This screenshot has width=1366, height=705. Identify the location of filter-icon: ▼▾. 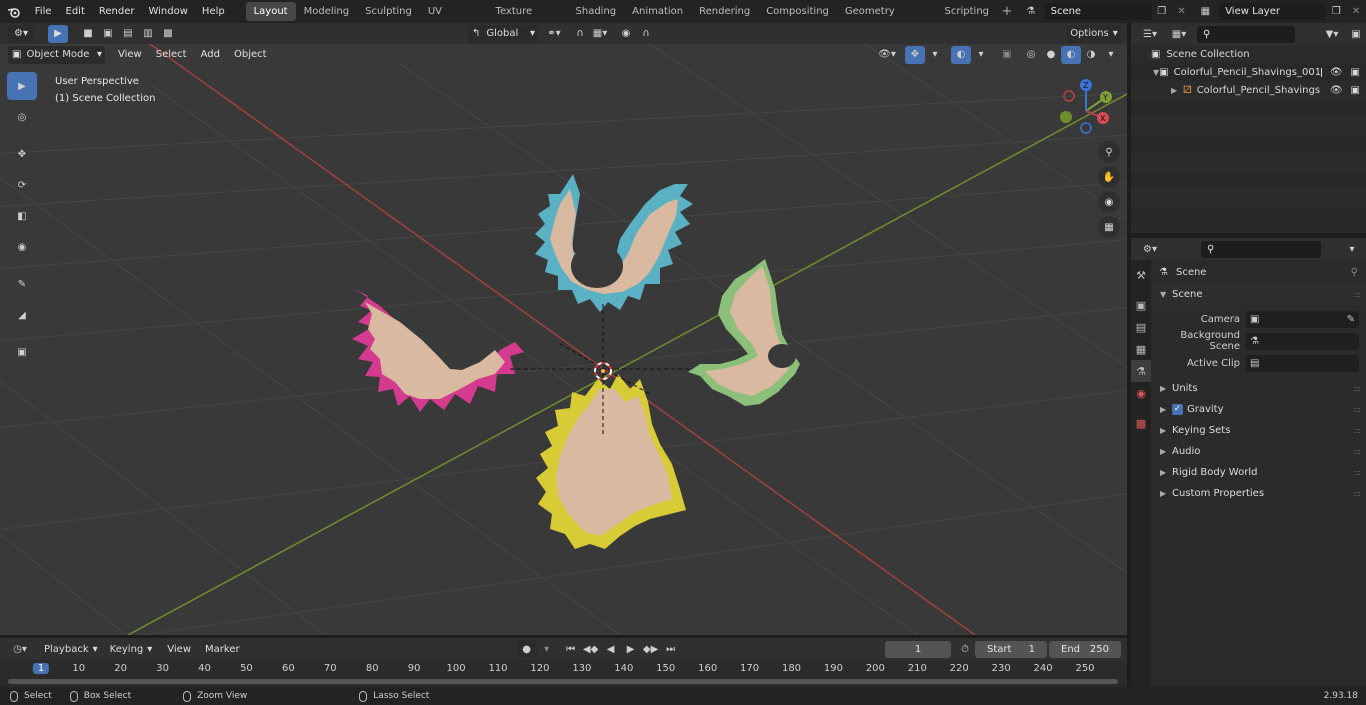
(1332, 34).